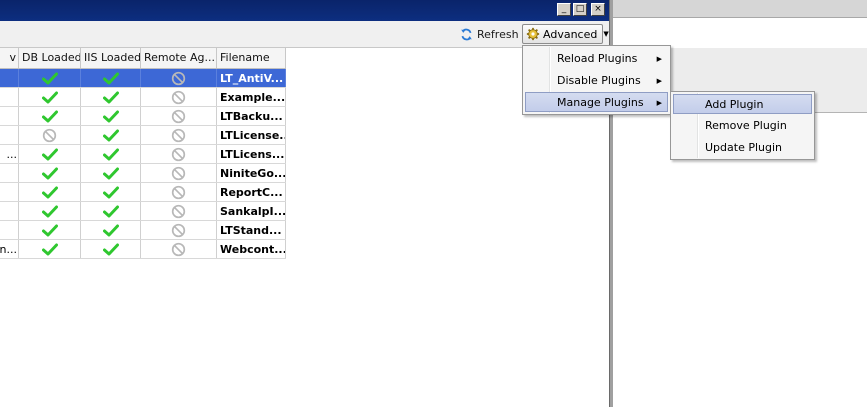 The image size is (867, 407). I want to click on column-header-partial: v, so click(9, 58).